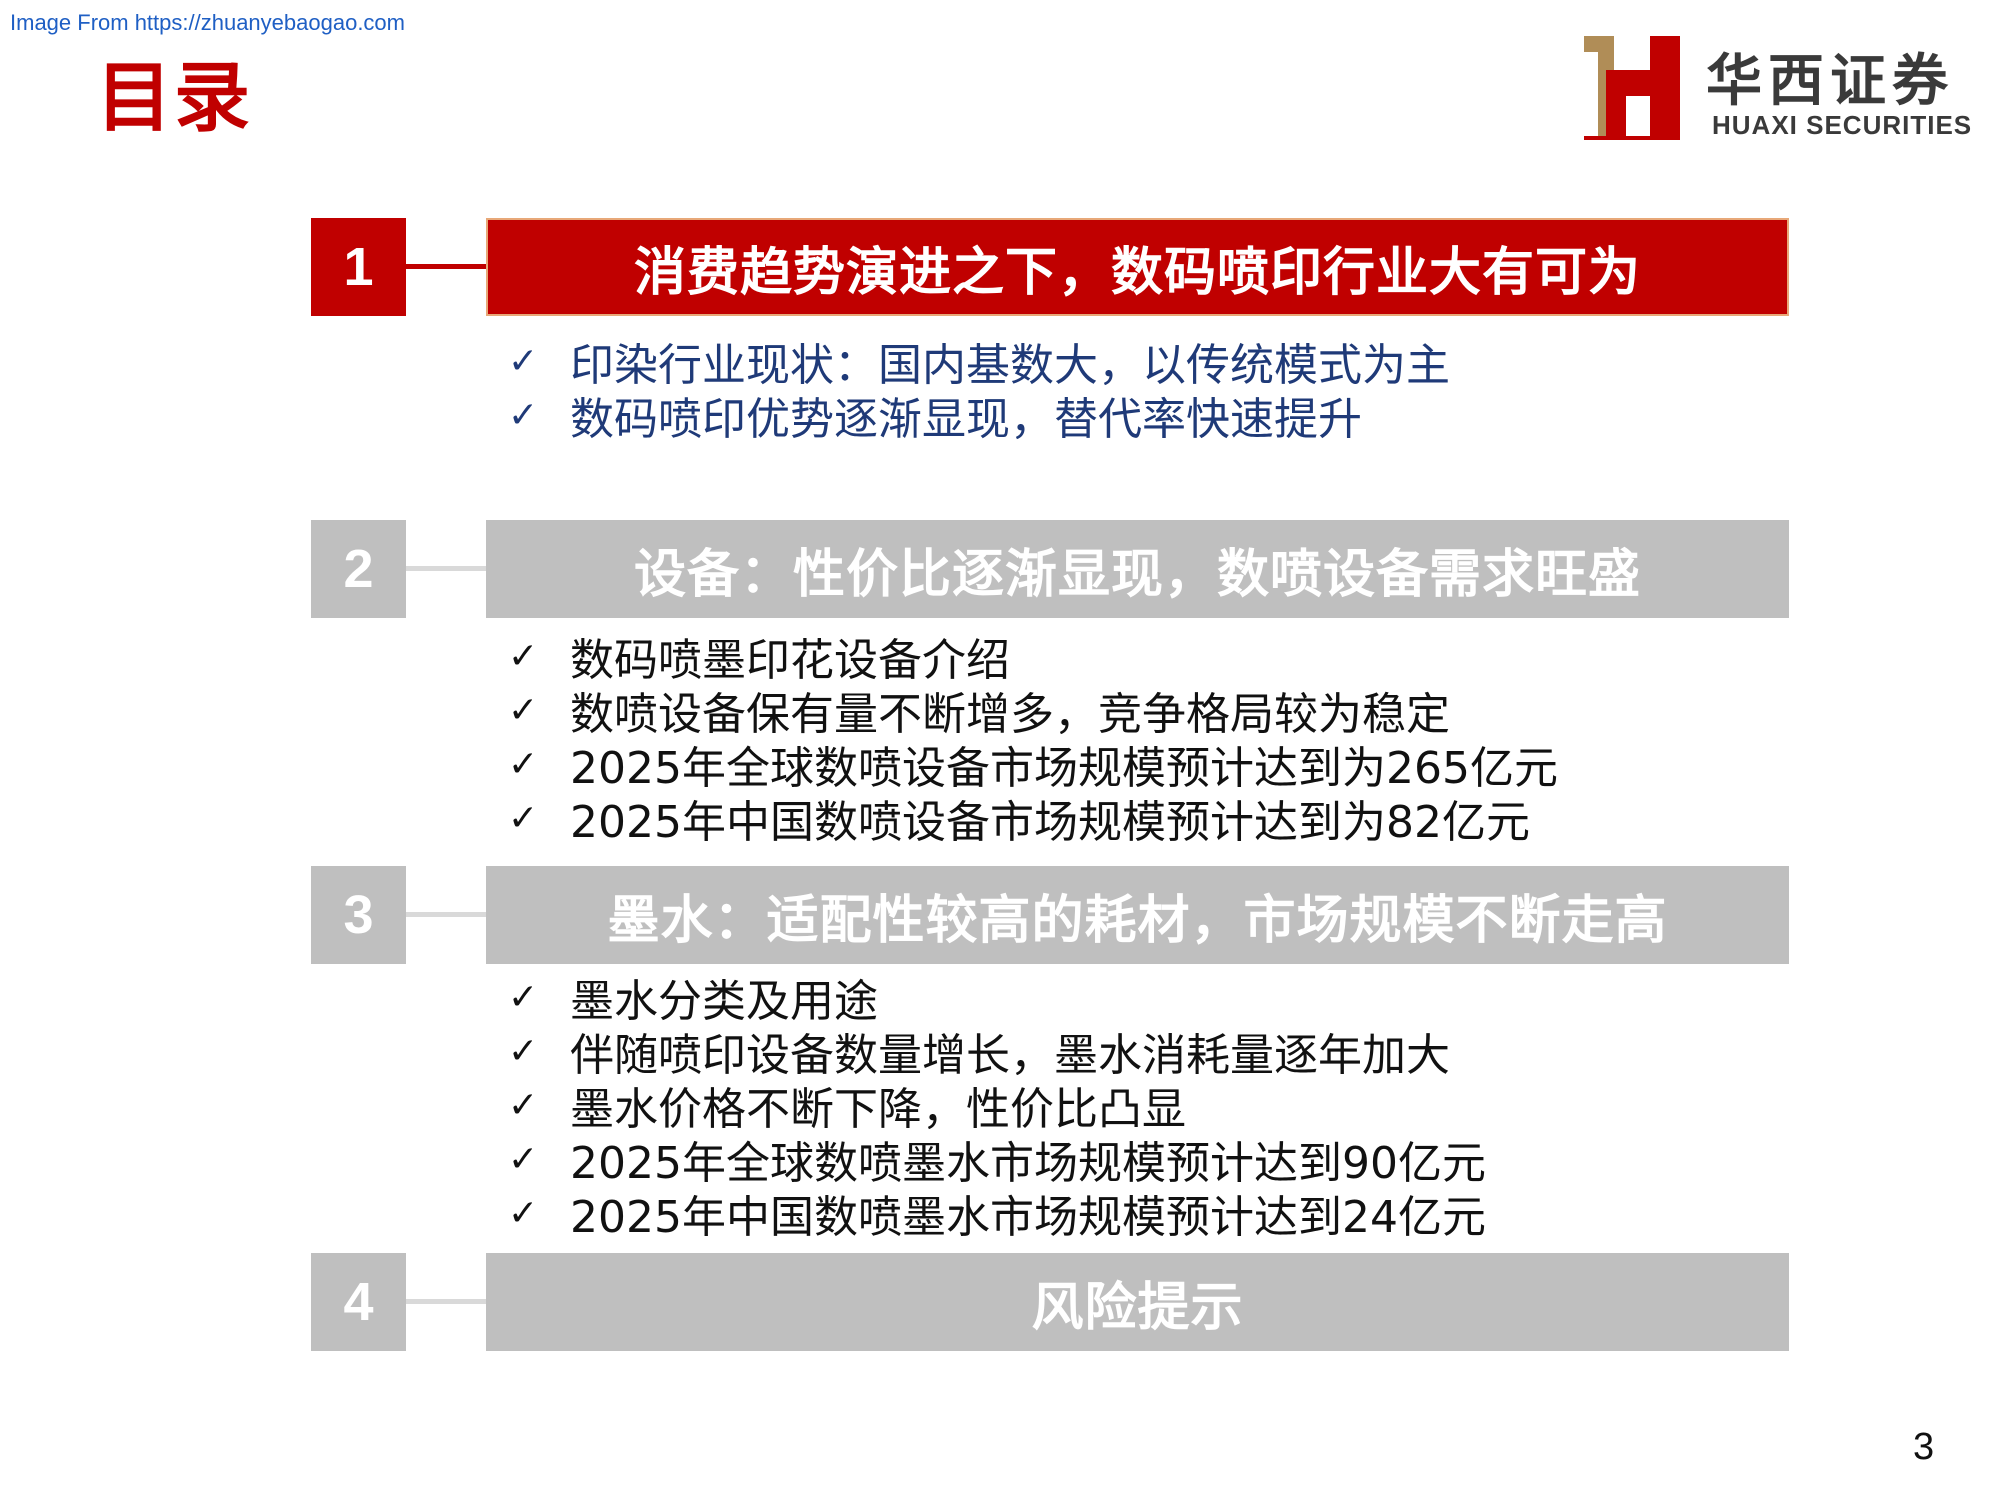 This screenshot has height=1497, width=2001. I want to click on huaxi-logo-icon, so click(1632, 88).